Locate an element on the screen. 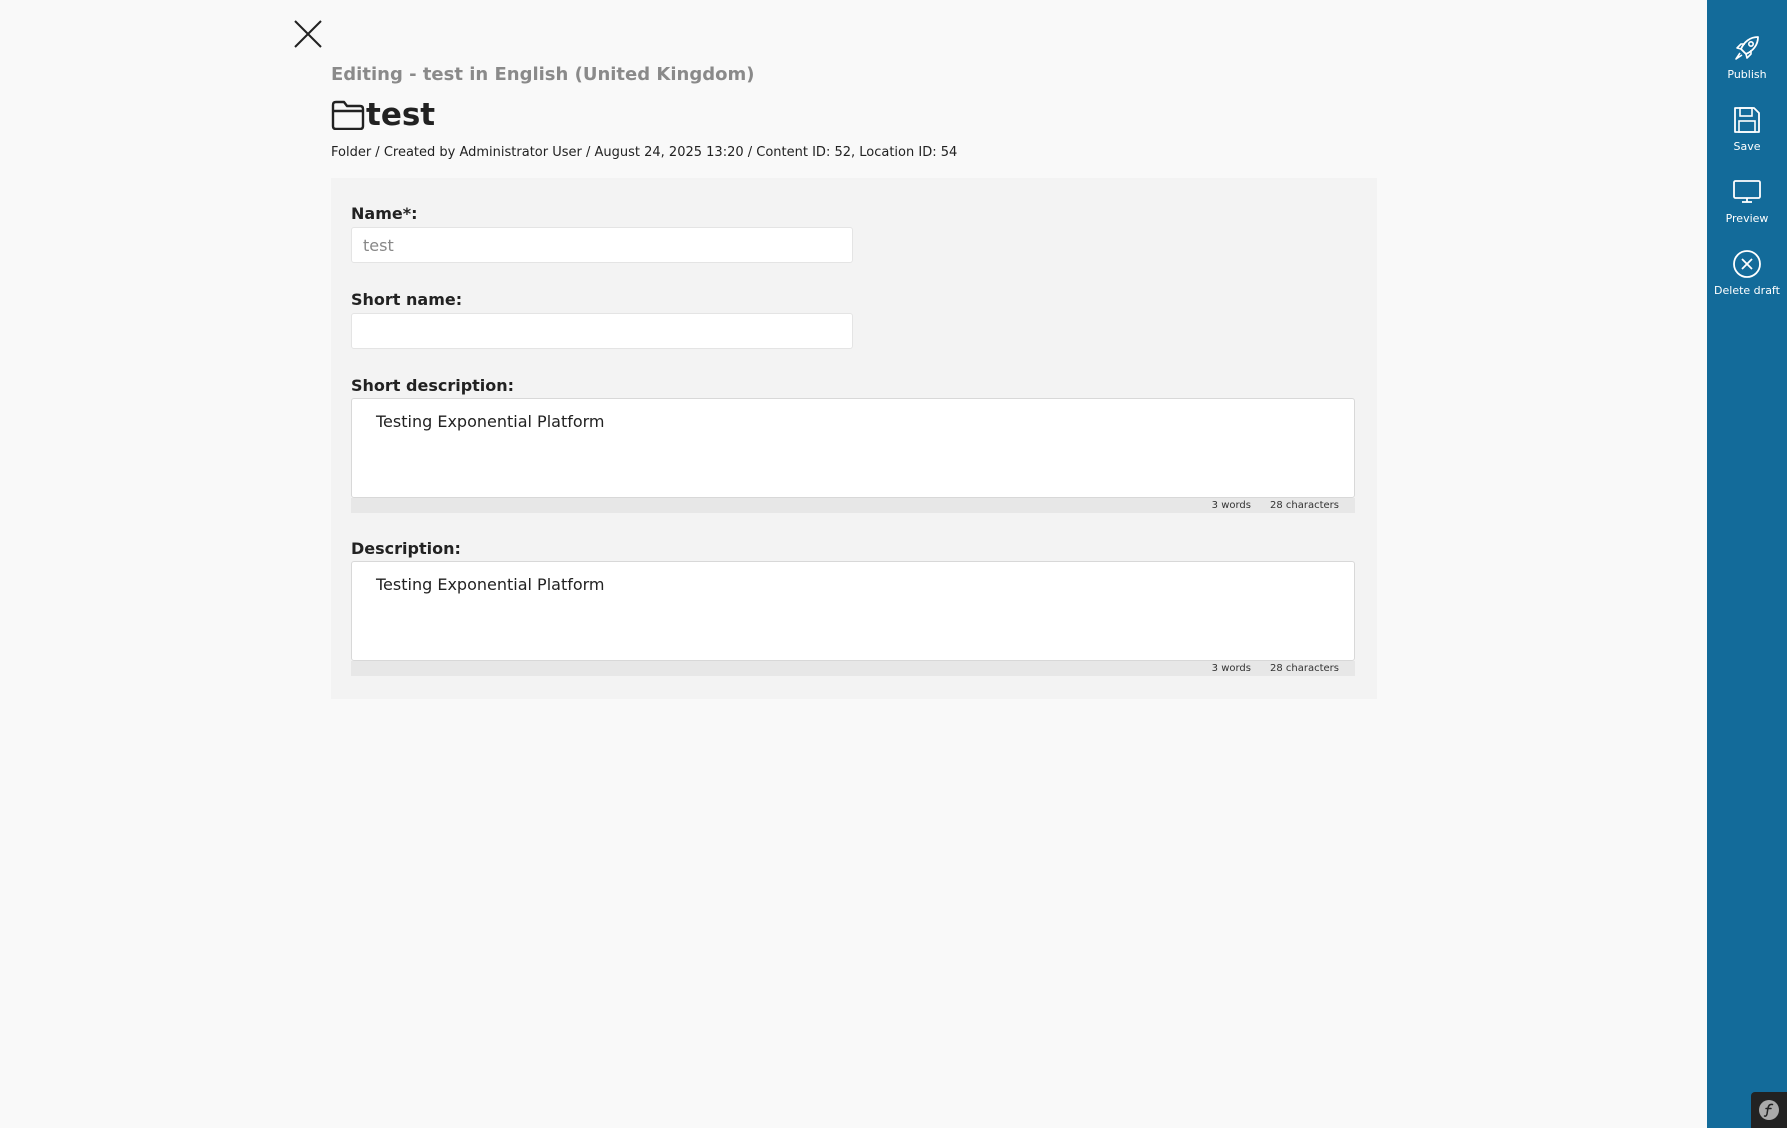 This screenshot has height=1128, width=1787. delete-draft-label: Delete draft is located at coordinates (1747, 290).